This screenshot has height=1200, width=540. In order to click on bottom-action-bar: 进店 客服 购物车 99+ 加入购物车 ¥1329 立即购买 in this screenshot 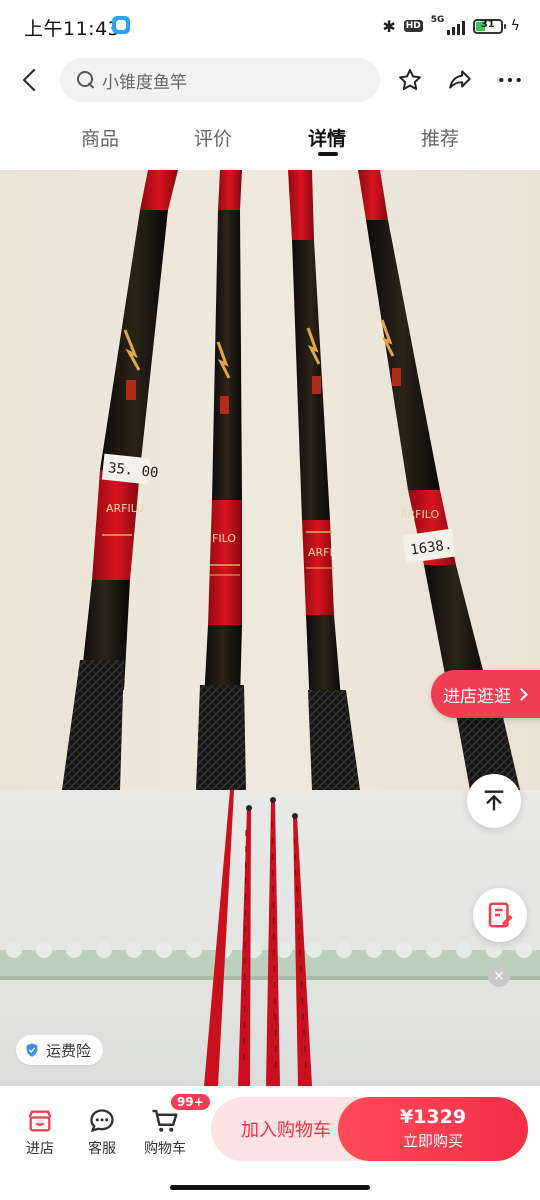, I will do `click(270, 1143)`.